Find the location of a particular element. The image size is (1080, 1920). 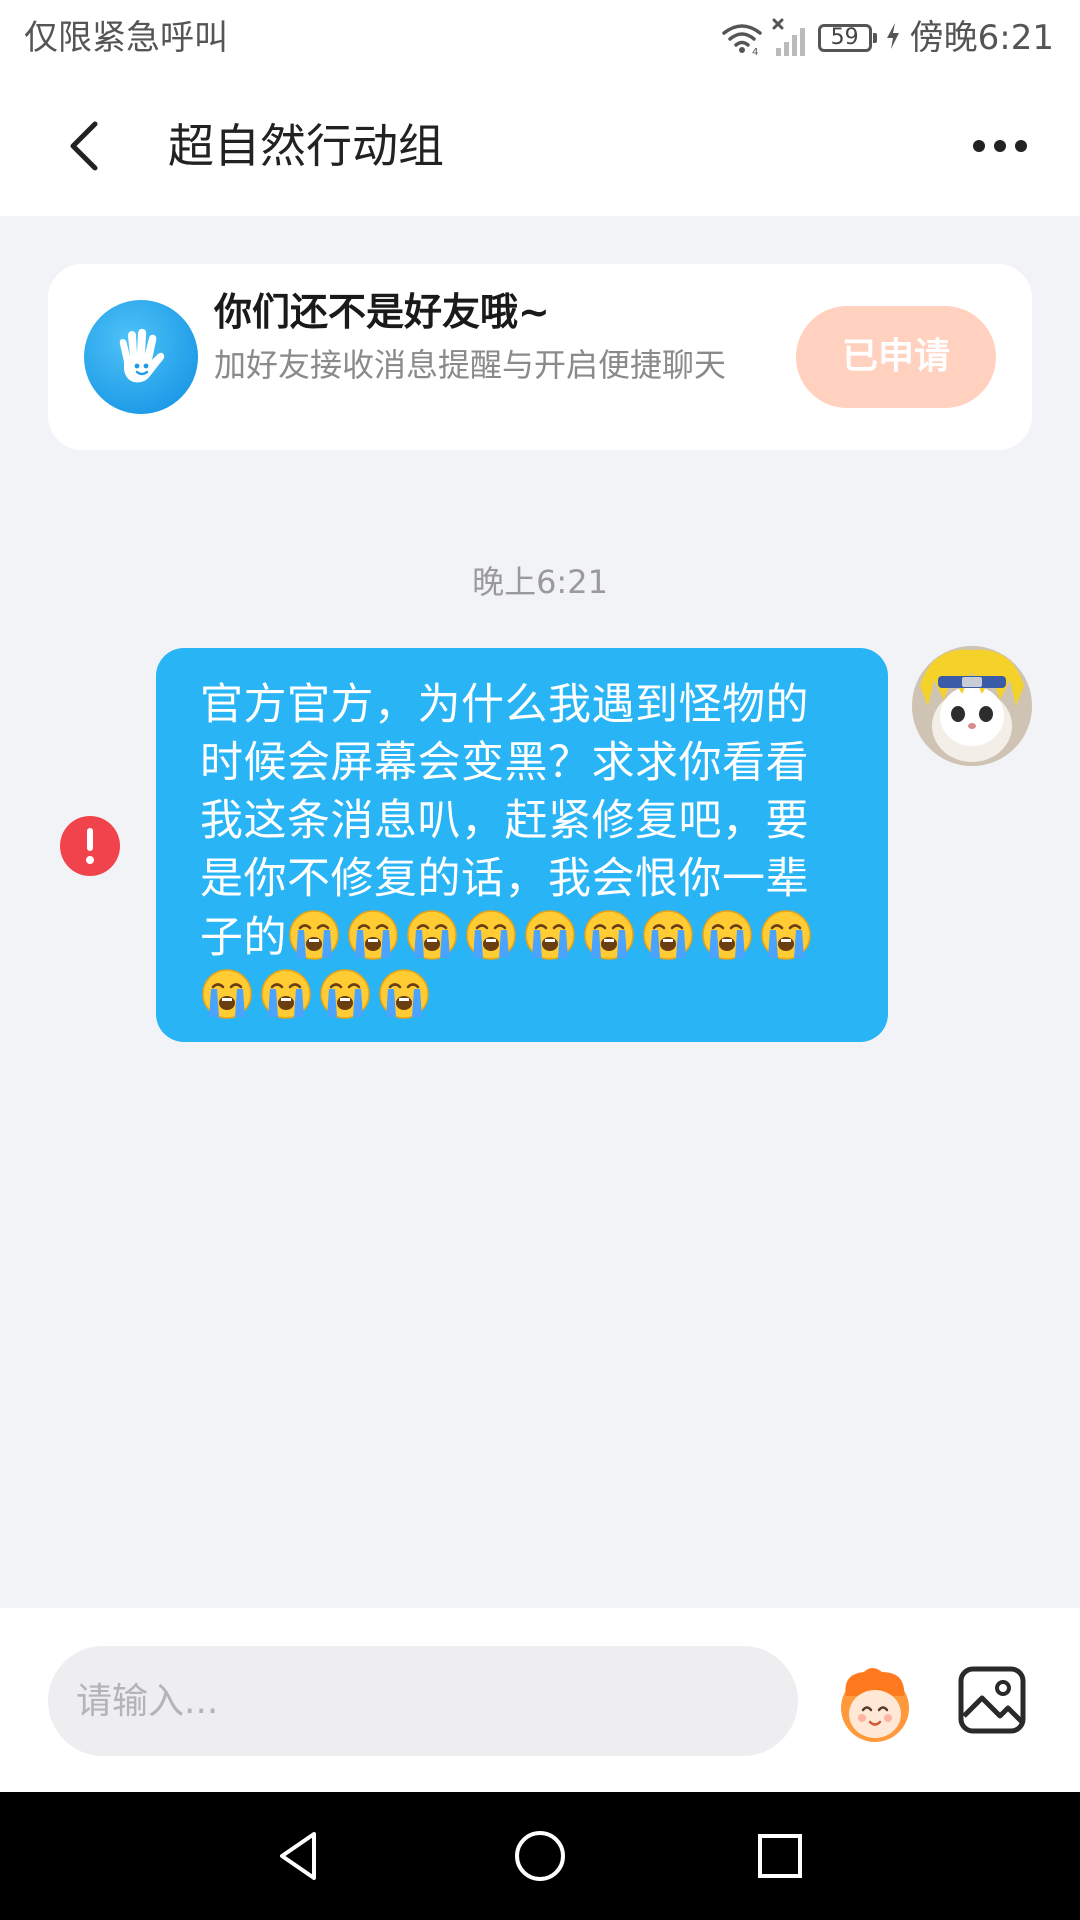

status-icons: 4 59 傍晚6:21 is located at coordinates (887, 38).